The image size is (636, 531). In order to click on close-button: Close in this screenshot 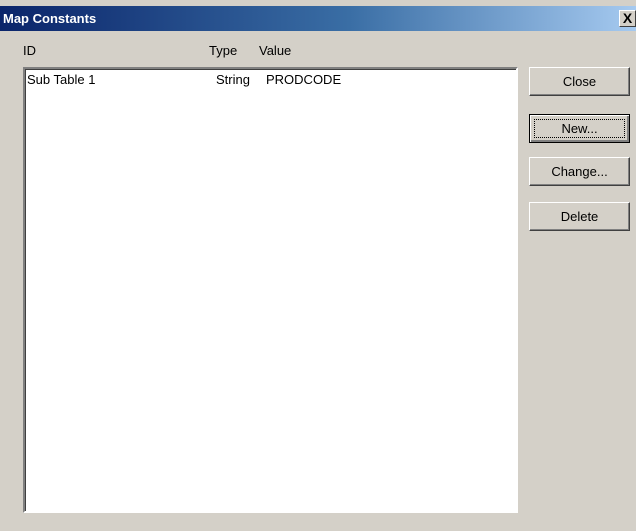, I will do `click(579, 81)`.